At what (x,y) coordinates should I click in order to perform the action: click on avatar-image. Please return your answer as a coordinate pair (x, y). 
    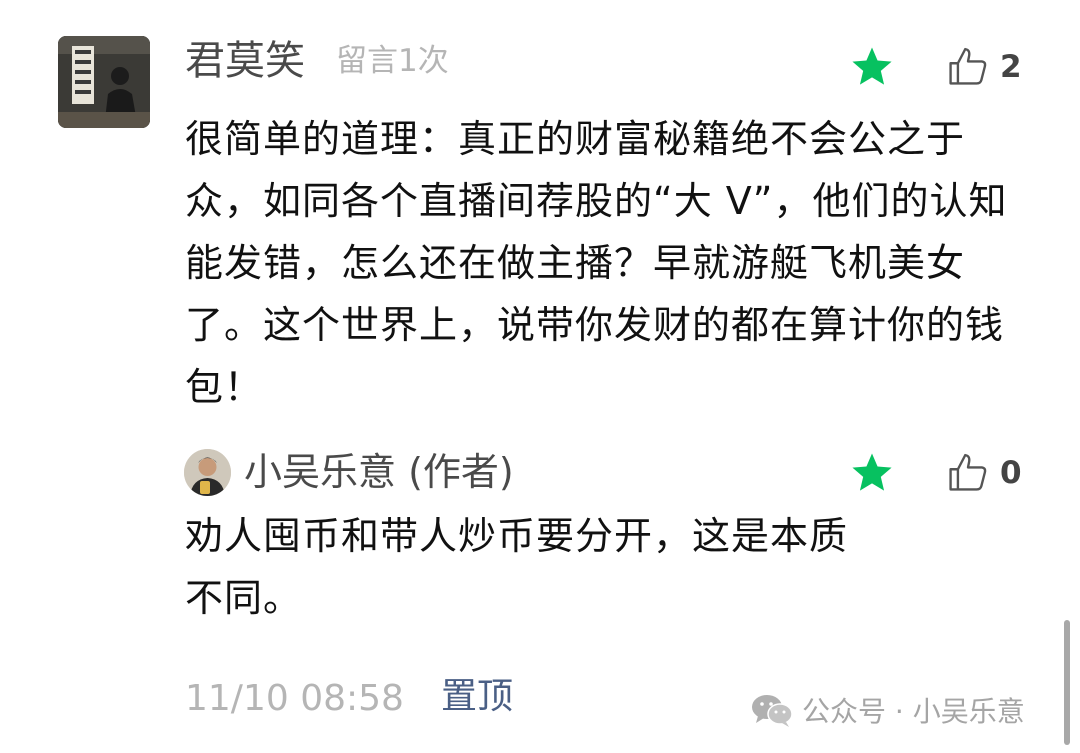
    Looking at the image, I should click on (104, 82).